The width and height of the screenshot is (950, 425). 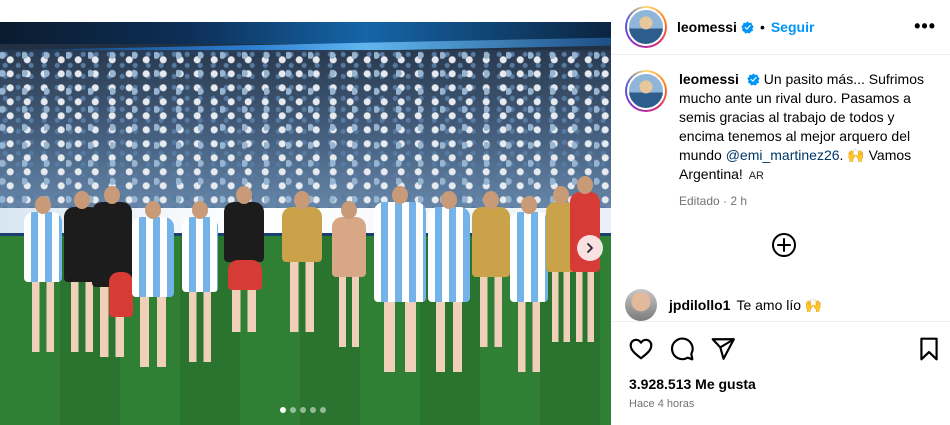 I want to click on post-timestamp: Hace 4 horas, so click(x=661, y=404).